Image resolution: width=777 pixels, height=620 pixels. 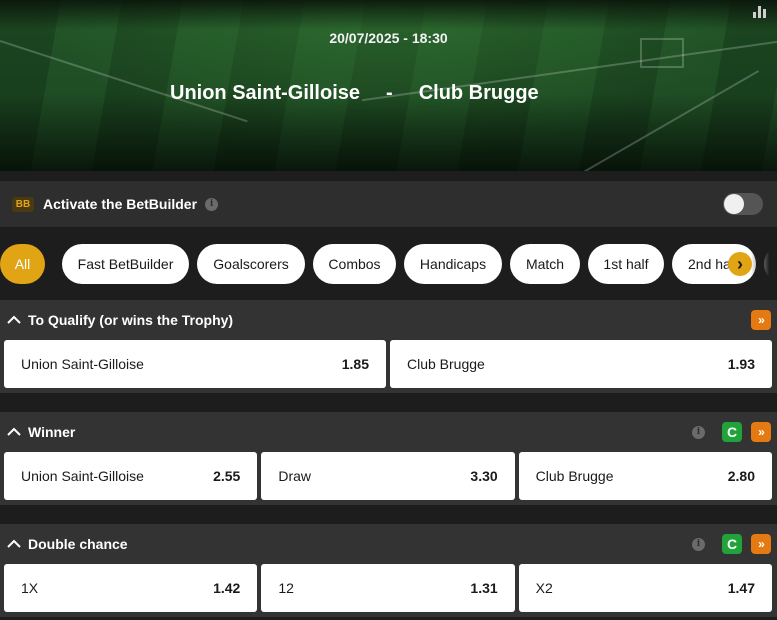 I want to click on market-title: To Qualify (or wins the Trophy), so click(x=131, y=320).